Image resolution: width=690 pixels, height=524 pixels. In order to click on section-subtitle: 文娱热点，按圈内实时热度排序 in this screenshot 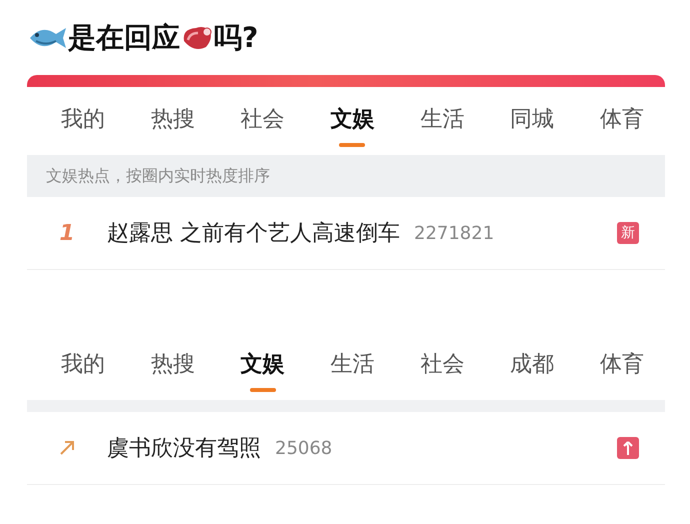, I will do `click(346, 176)`.